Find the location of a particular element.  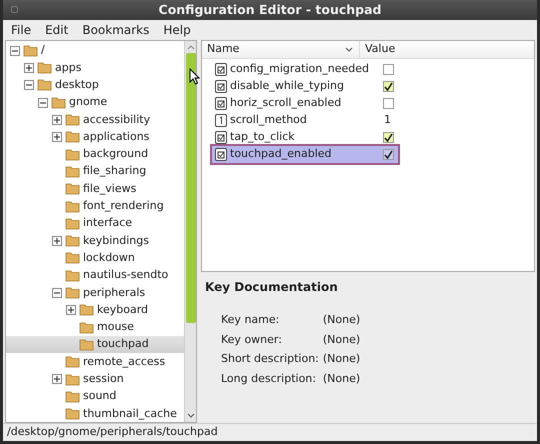

field-label: Long description: is located at coordinates (269, 378).